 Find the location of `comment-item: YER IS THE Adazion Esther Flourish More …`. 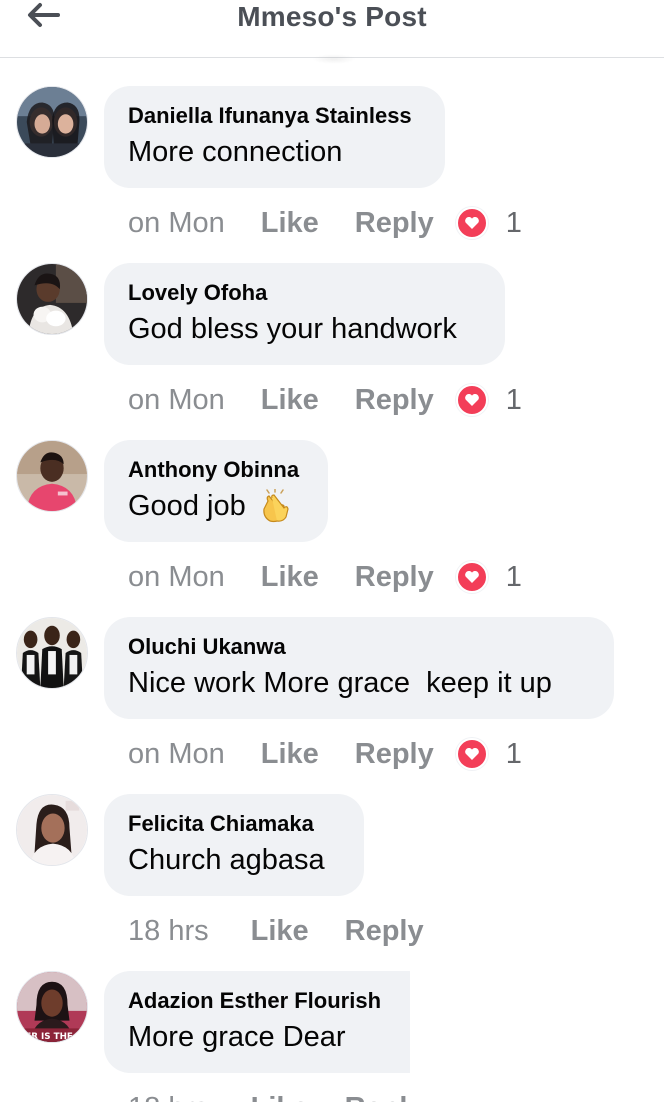

comment-item: YER IS THE Adazion Esther Flourish More … is located at coordinates (332, 1036).